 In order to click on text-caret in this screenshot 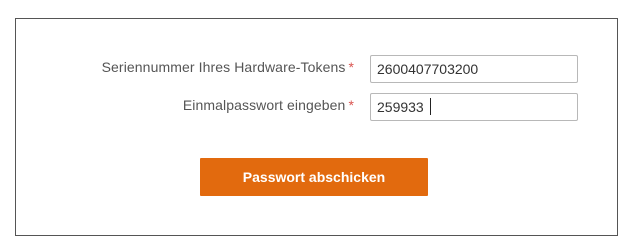, I will do `click(430, 106)`.